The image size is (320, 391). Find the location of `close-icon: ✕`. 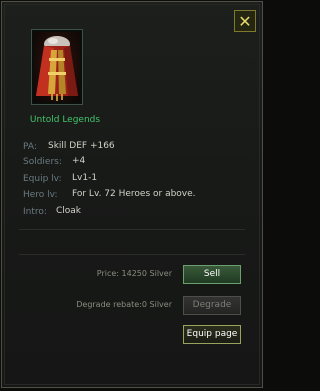

close-icon: ✕ is located at coordinates (245, 21).